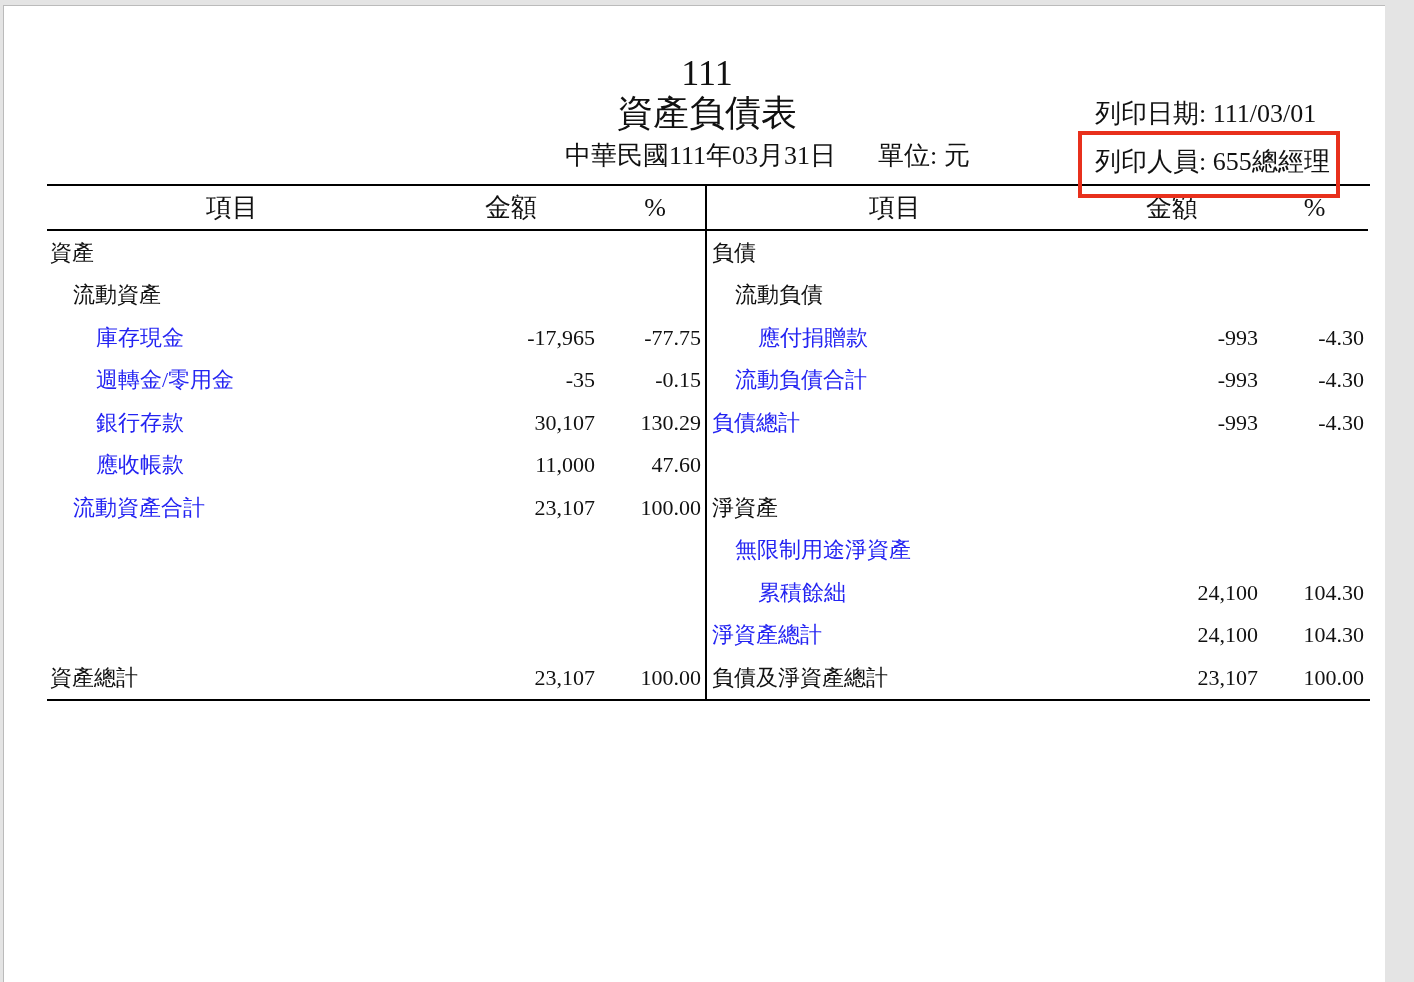  What do you see at coordinates (778, 295) in the screenshot?
I see `account-label: 流動負債` at bounding box center [778, 295].